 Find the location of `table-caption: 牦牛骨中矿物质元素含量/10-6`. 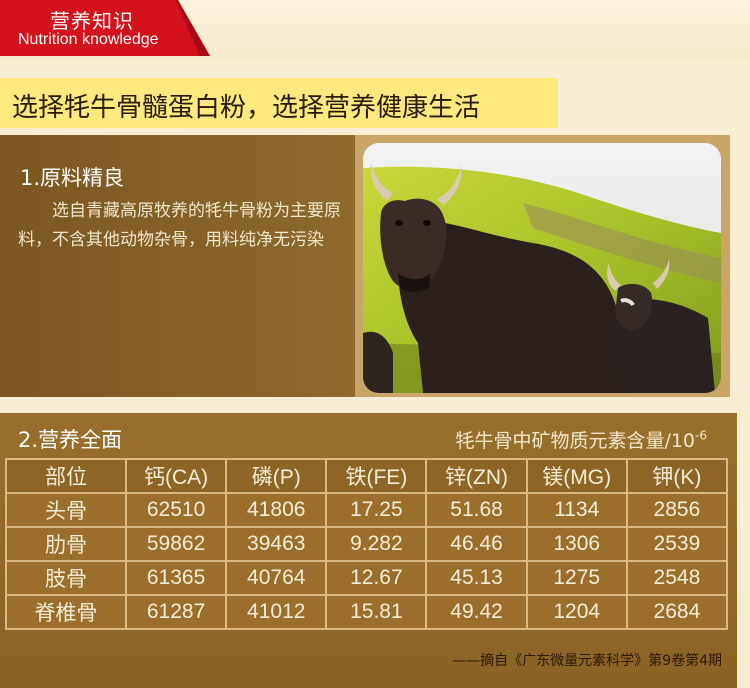

table-caption: 牦牛骨中矿物质元素含量/10-6 is located at coordinates (581, 439).